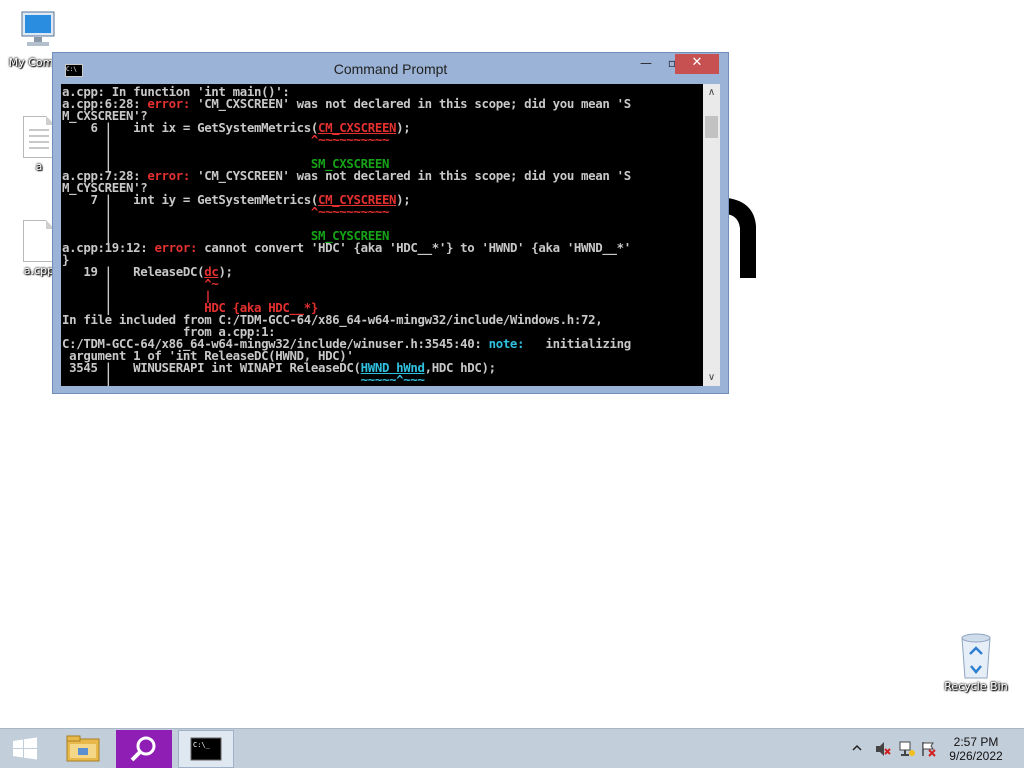  I want to click on scroll-up-arrow: ∧, so click(711, 92).